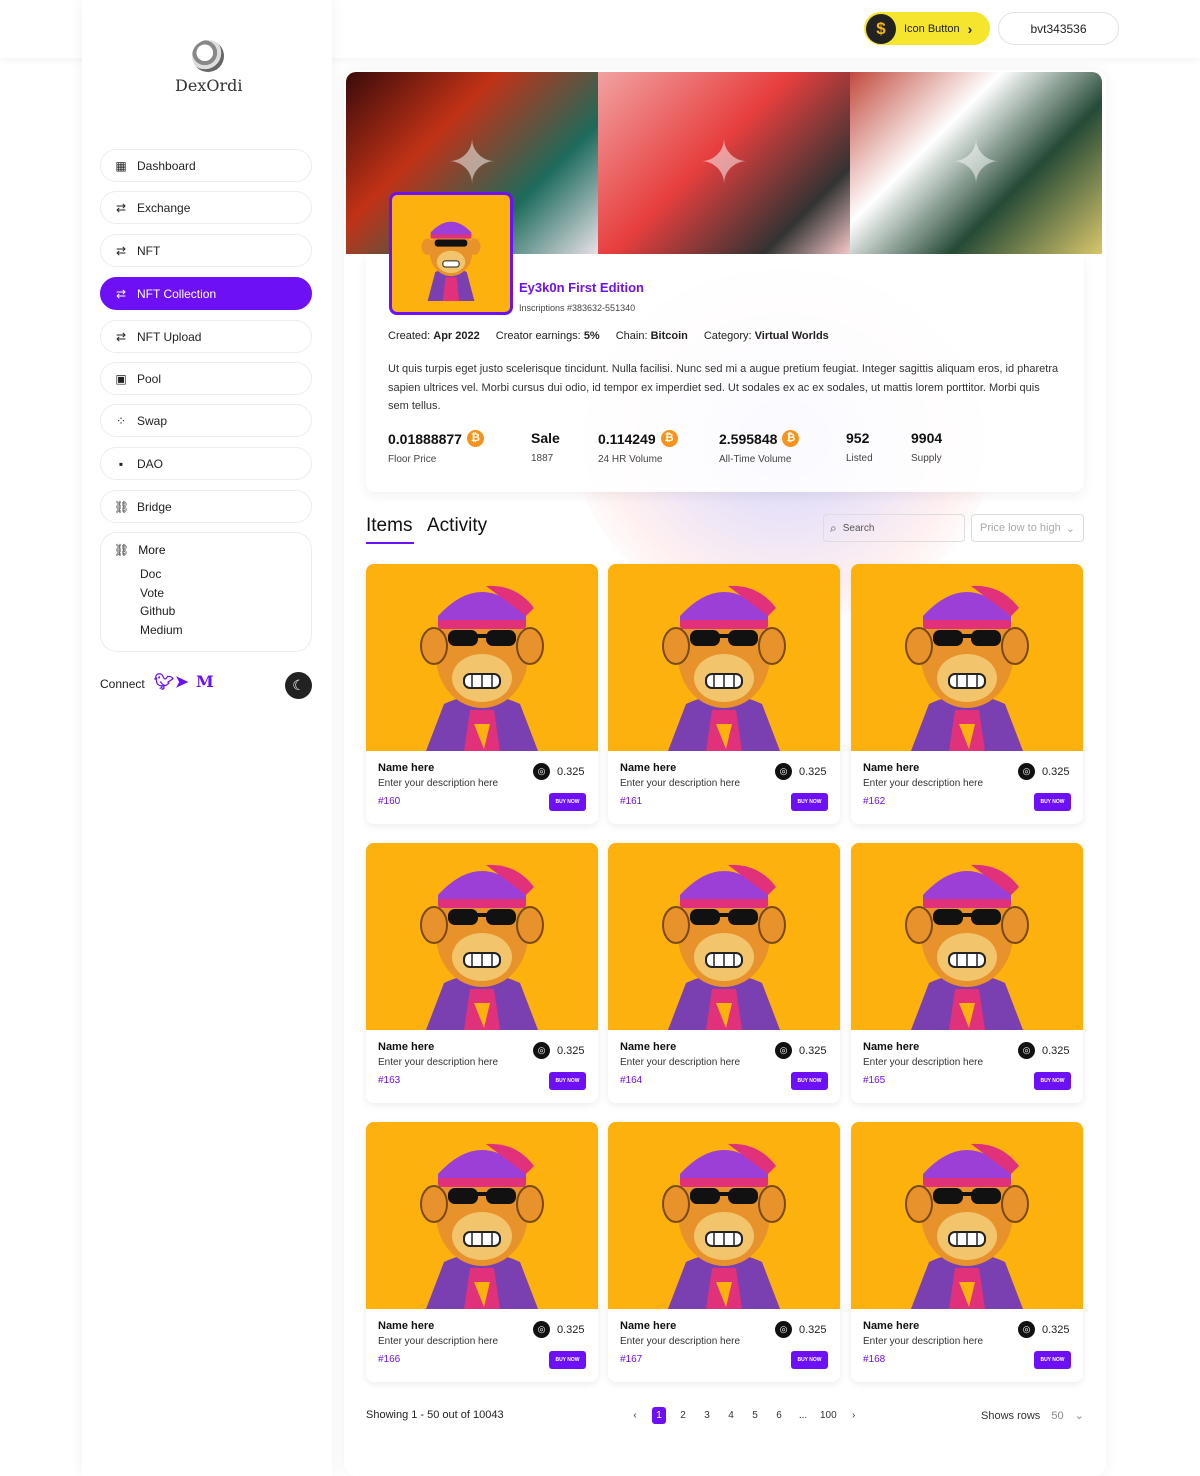 Image resolution: width=1200 pixels, height=1476 pixels. I want to click on connect-label: Connect, so click(122, 684).